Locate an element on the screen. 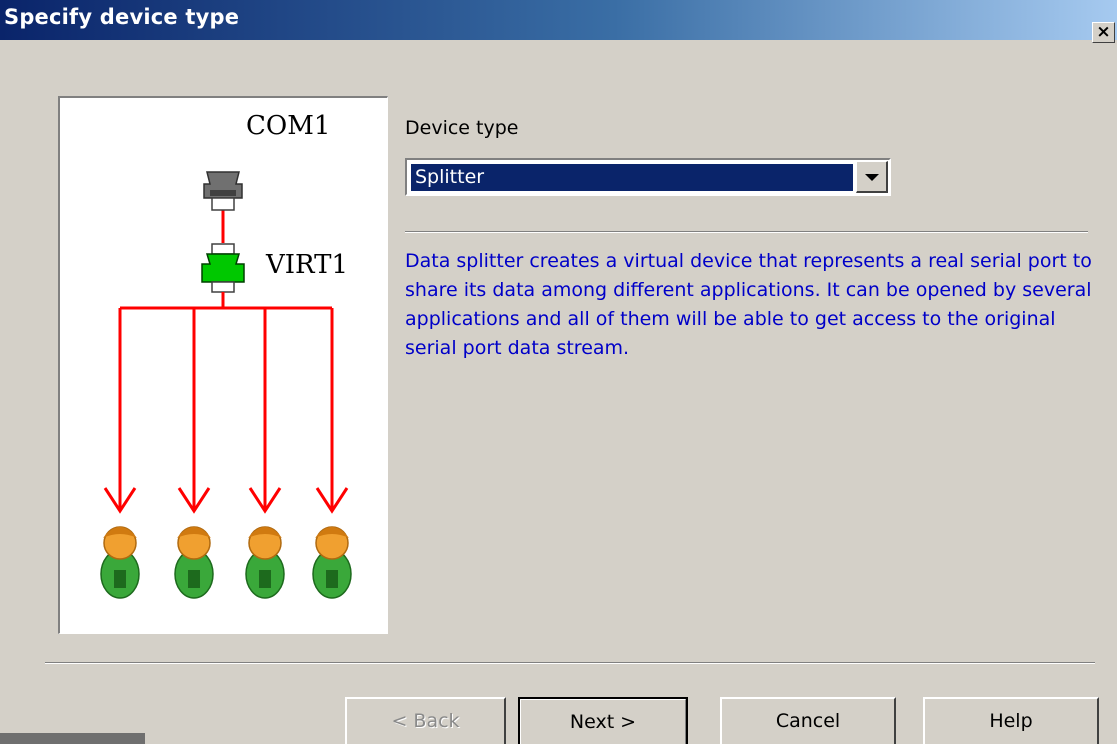 This screenshot has height=744, width=1117. device-type-value: Splitter is located at coordinates (632, 177).